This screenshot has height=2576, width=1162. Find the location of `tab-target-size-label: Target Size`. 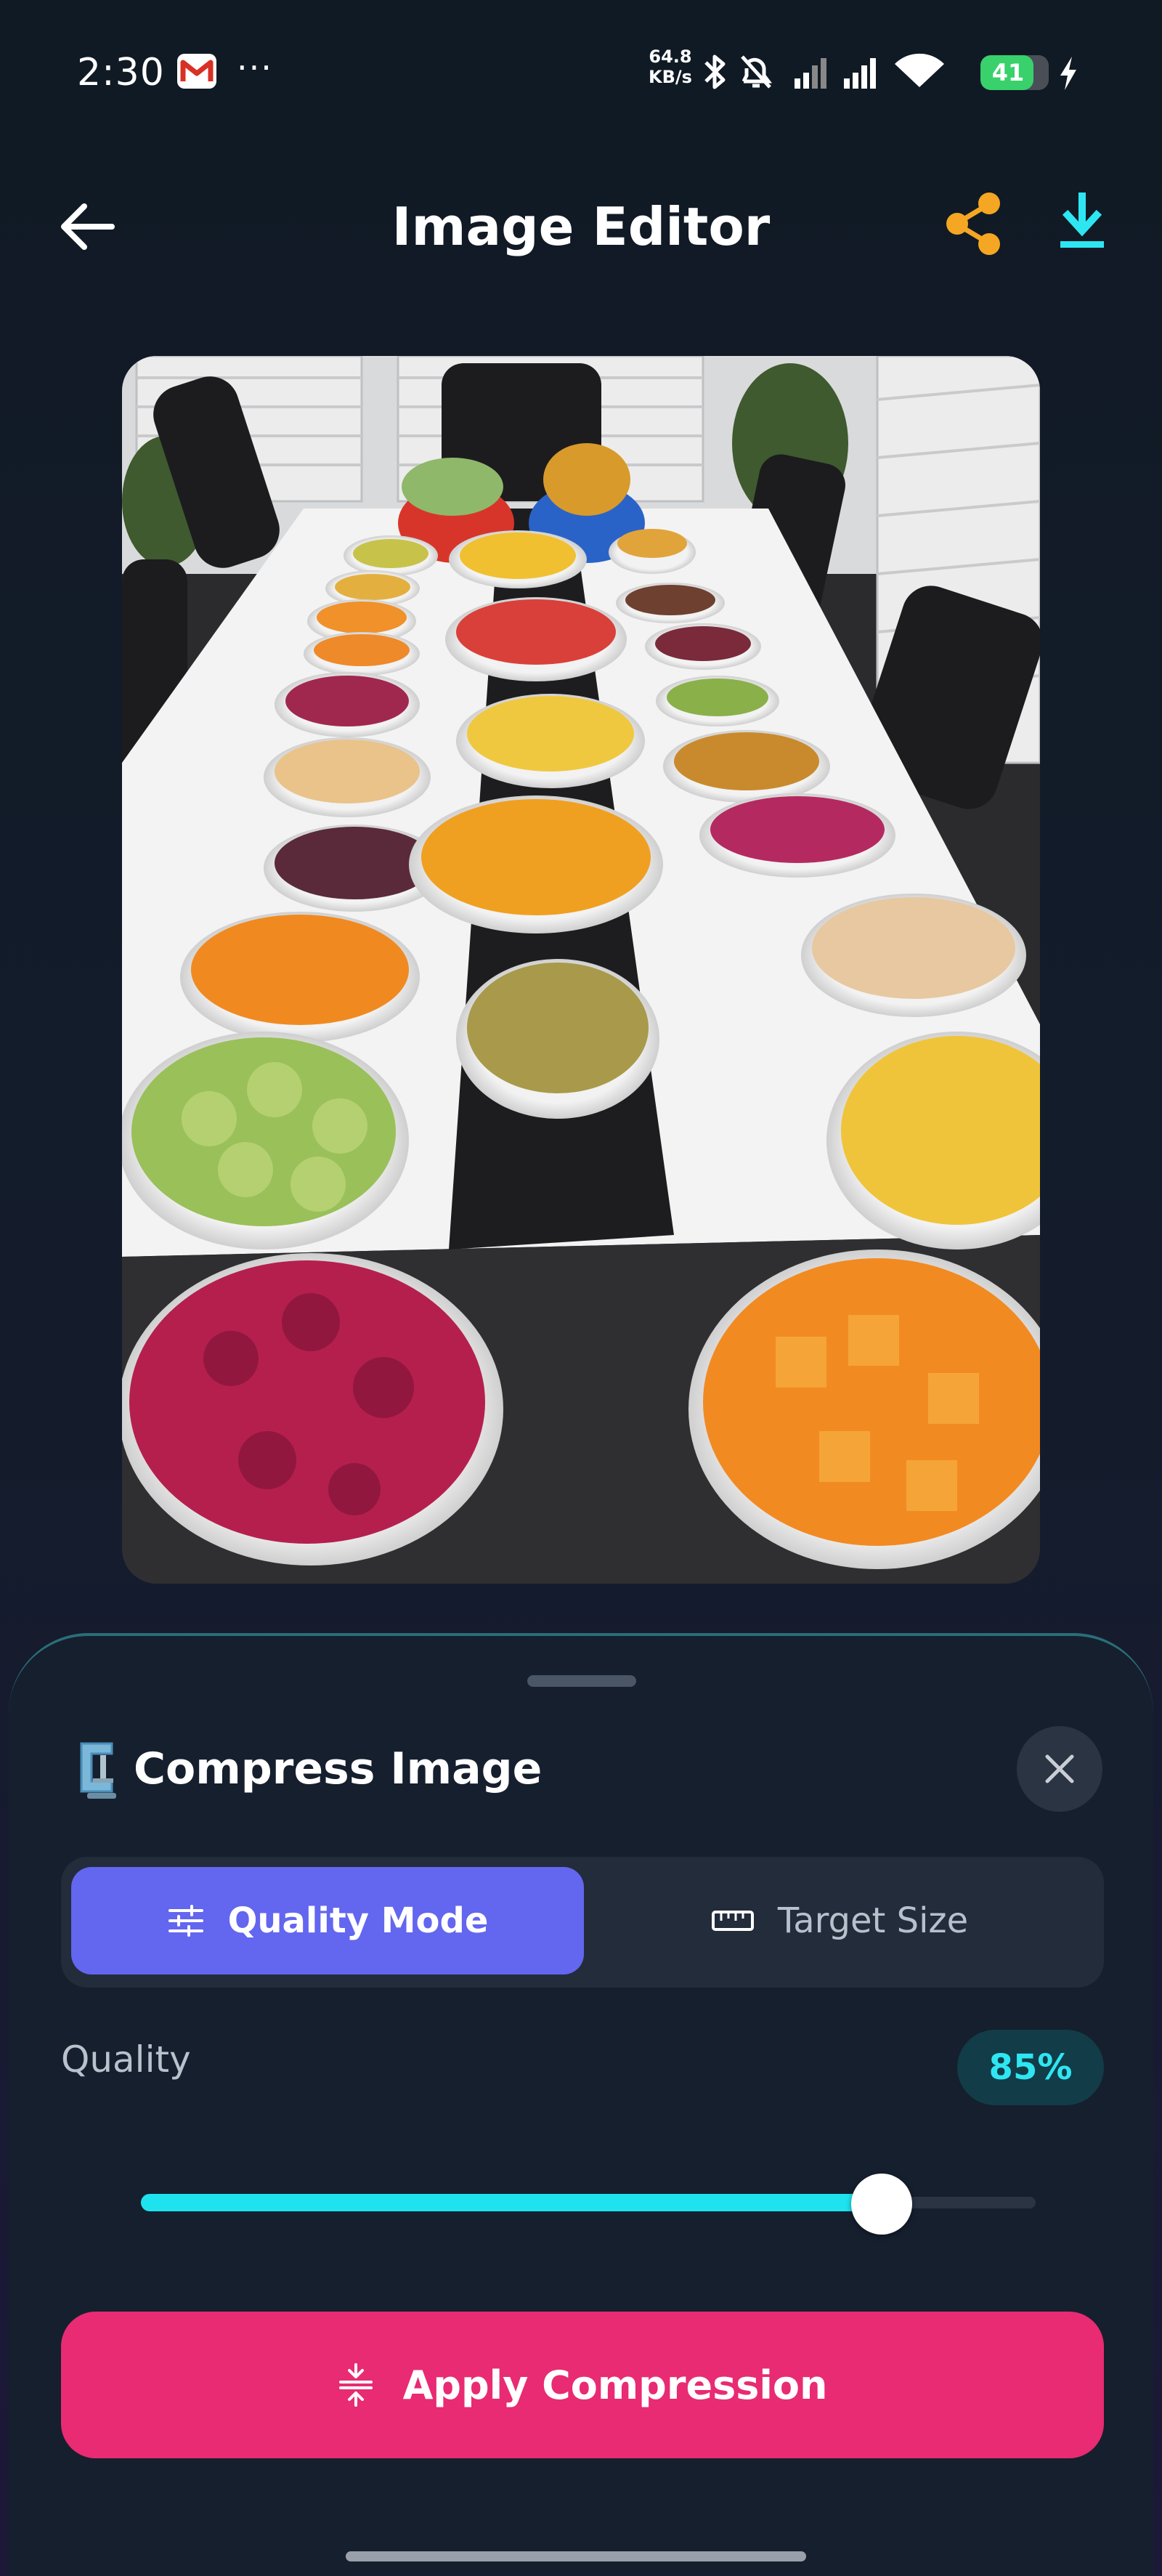

tab-target-size-label: Target Size is located at coordinates (873, 1920).